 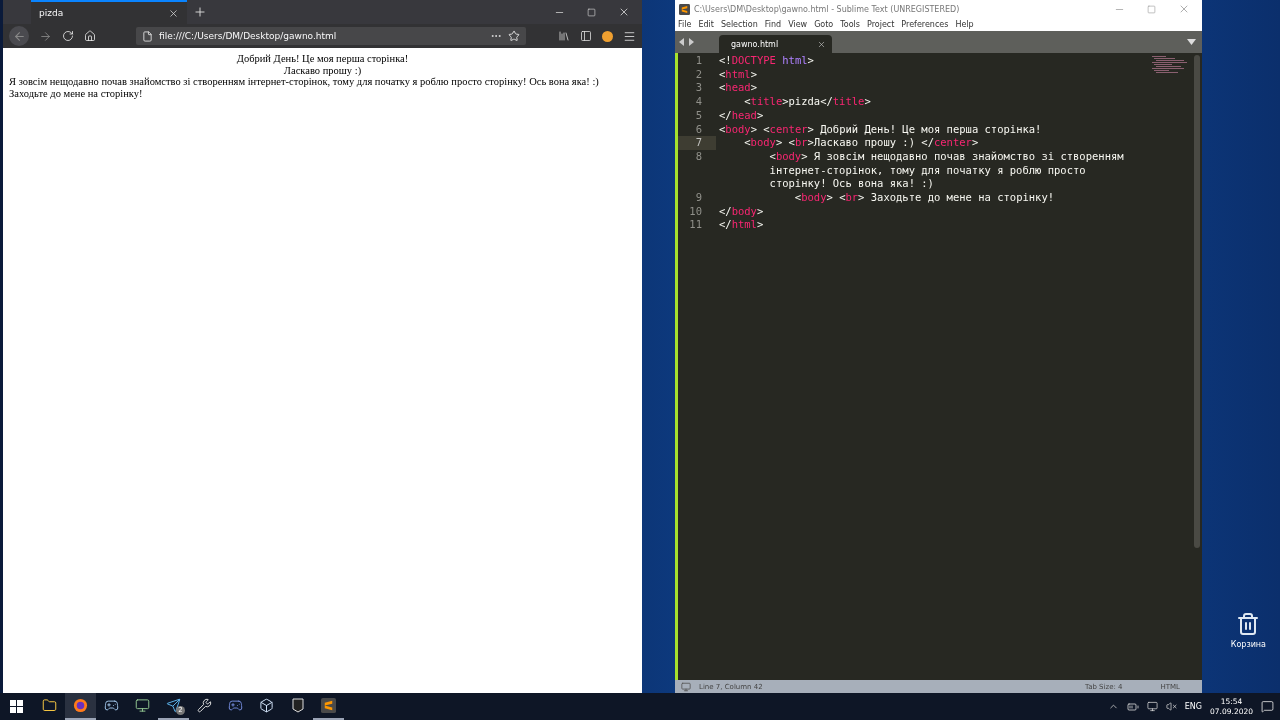 What do you see at coordinates (173, 705) in the screenshot?
I see `send-icon` at bounding box center [173, 705].